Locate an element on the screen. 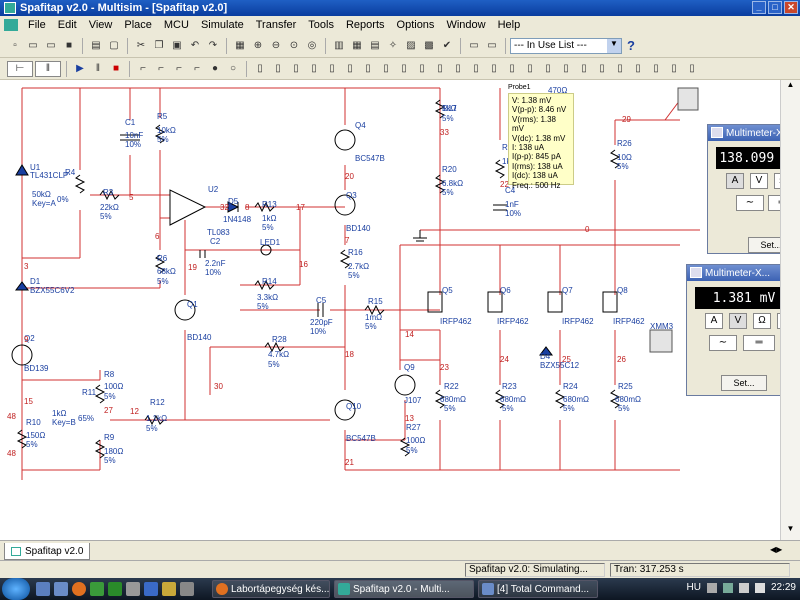 The image size is (800, 600). component-label-r12: R12 is located at coordinates (157, 402).